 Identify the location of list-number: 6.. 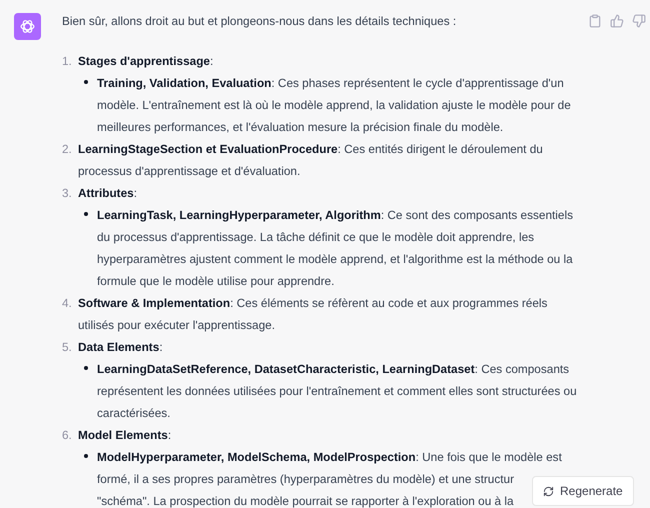
(67, 435).